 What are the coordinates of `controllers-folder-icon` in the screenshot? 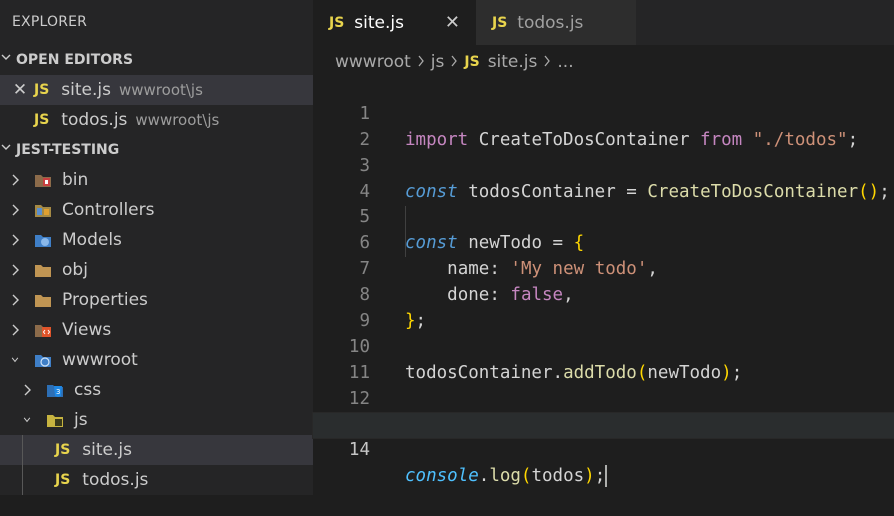 It's located at (43, 210).